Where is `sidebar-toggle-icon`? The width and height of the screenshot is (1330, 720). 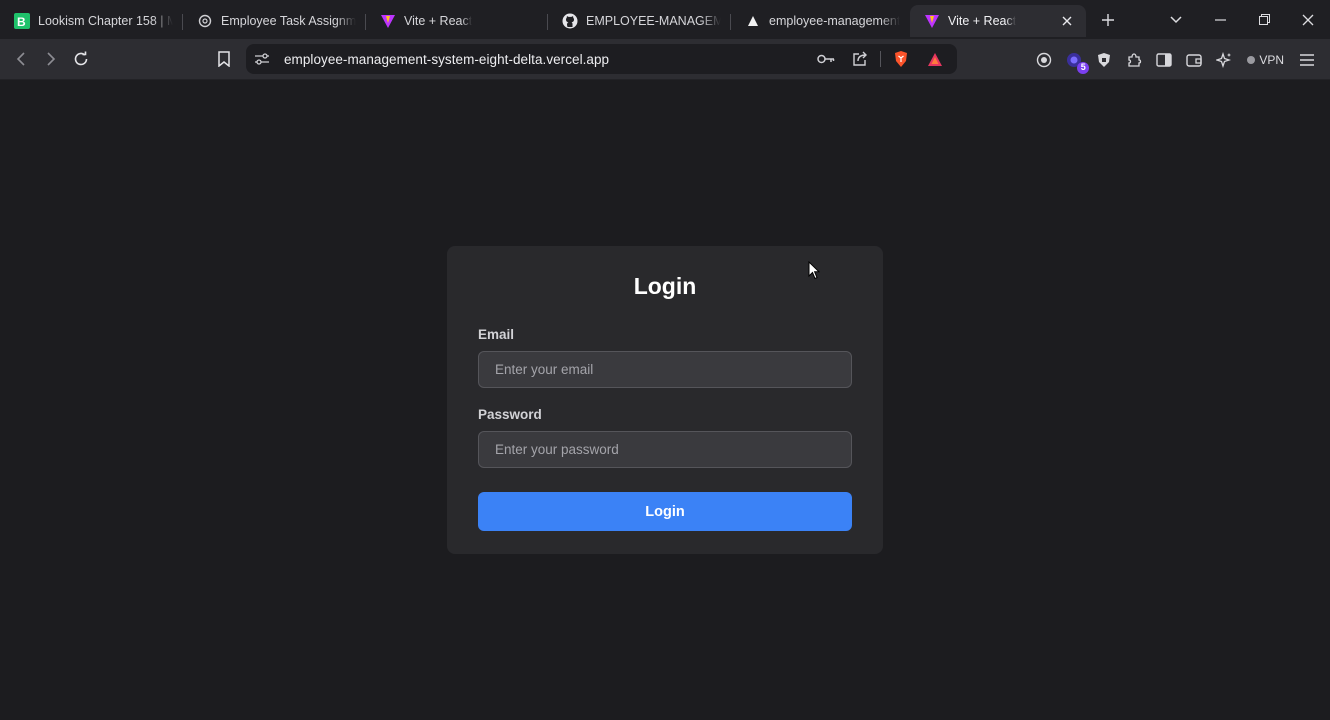
sidebar-toggle-icon is located at coordinates (1164, 60).